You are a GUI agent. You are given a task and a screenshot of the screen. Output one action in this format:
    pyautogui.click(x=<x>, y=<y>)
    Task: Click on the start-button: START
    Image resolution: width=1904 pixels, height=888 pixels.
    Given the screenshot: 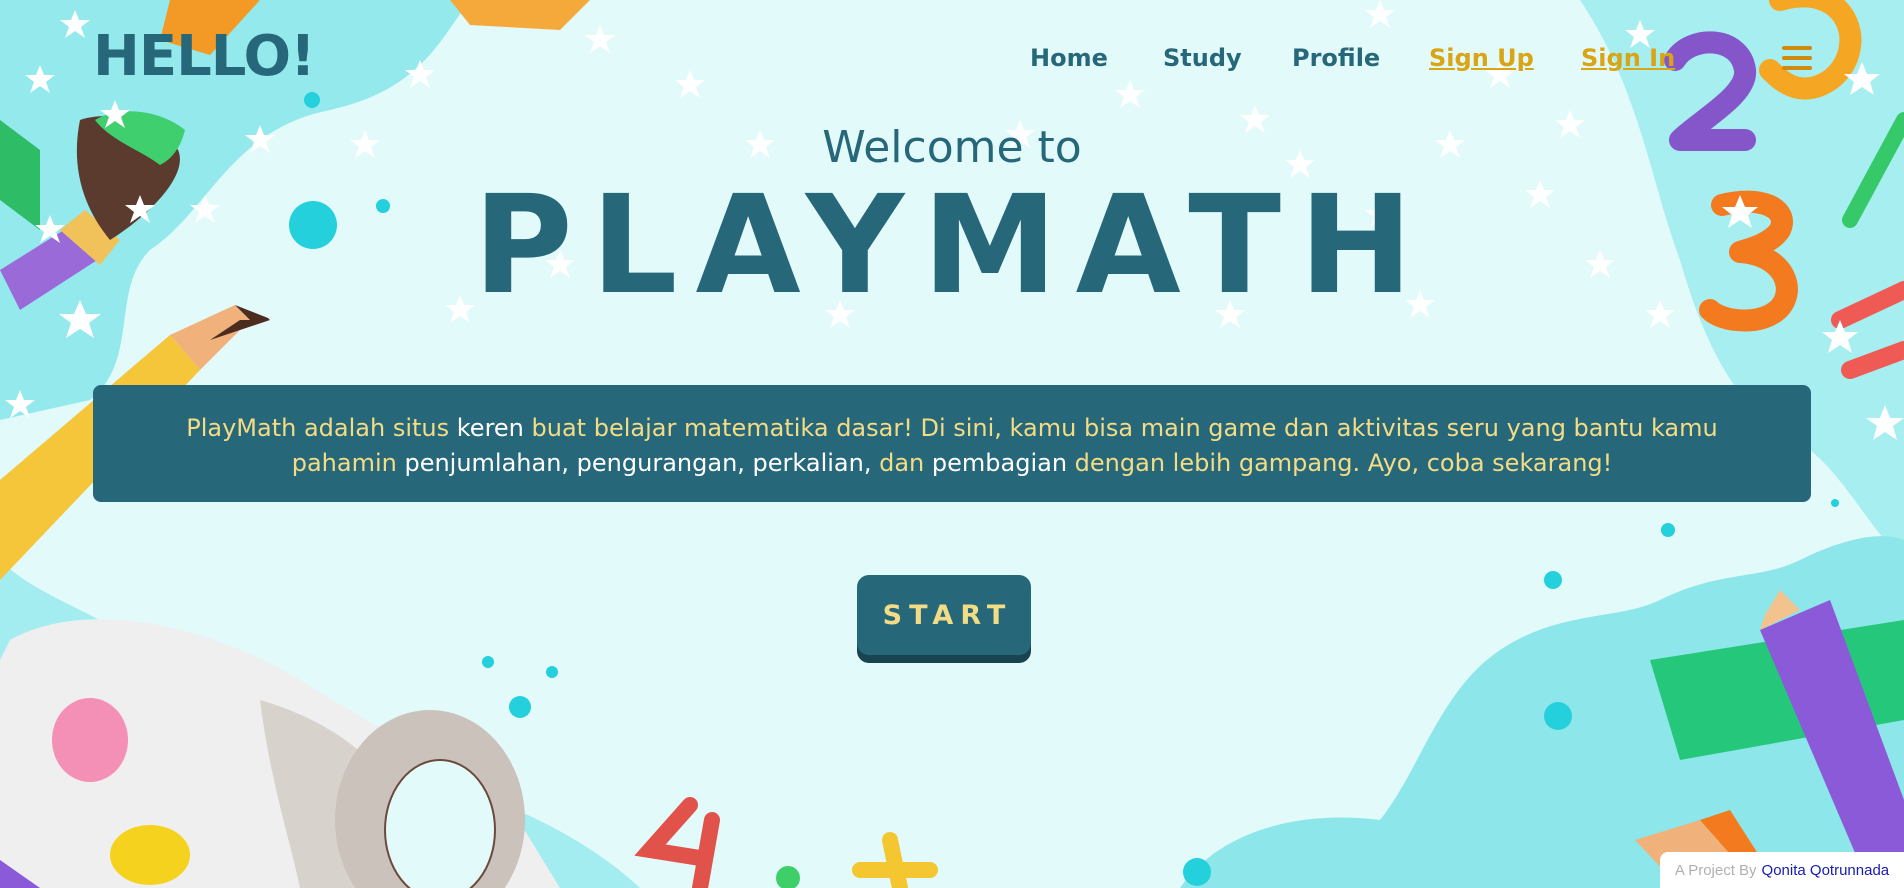 What is the action you would take?
    pyautogui.click(x=944, y=615)
    